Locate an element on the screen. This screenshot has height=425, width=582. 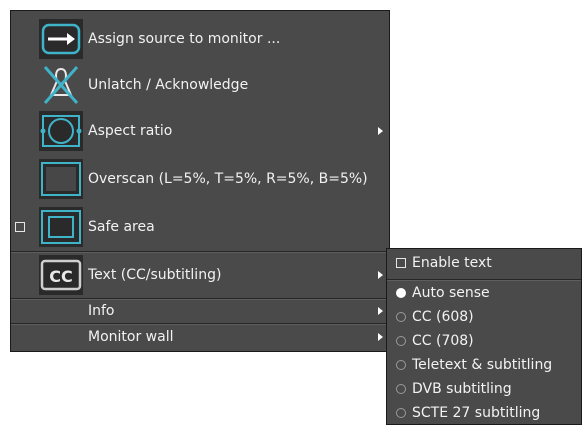
option-label: CC (608) is located at coordinates (443, 317).